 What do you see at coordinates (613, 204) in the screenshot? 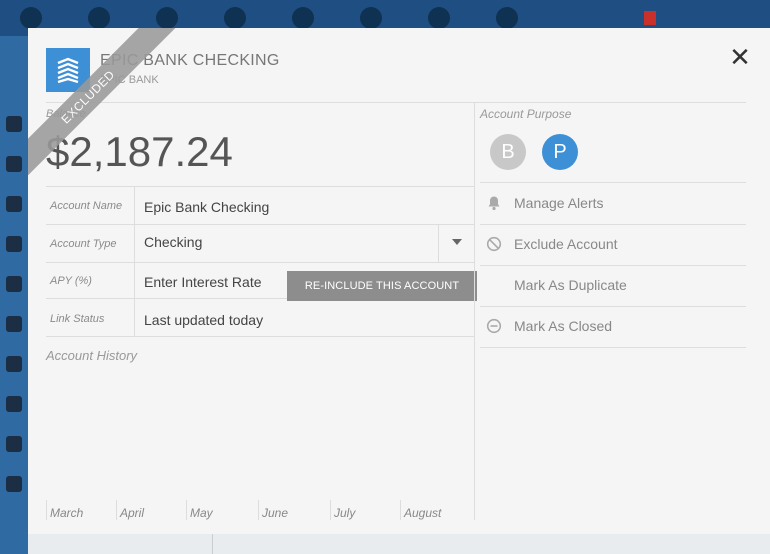
I see `manage-alerts-button: Manage Alerts` at bounding box center [613, 204].